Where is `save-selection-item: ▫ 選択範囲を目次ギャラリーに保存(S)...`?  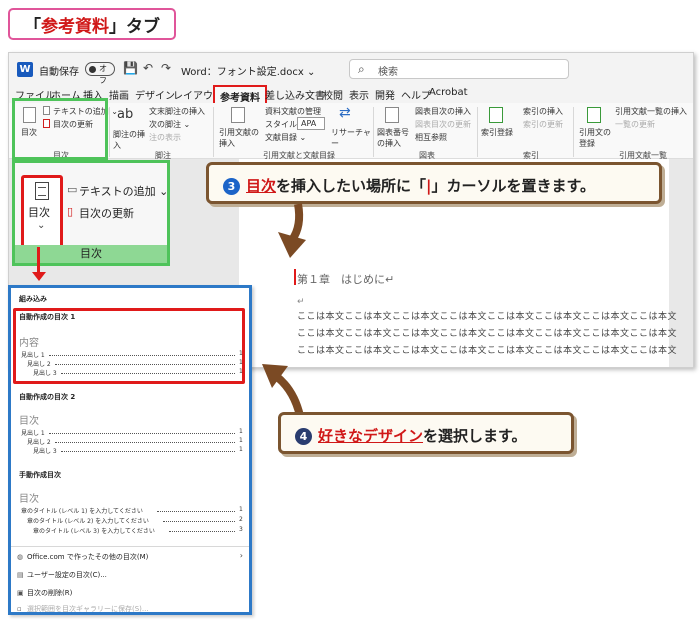 save-selection-item: ▫ 選択範囲を目次ギャラリーに保存(S)... is located at coordinates (83, 608).